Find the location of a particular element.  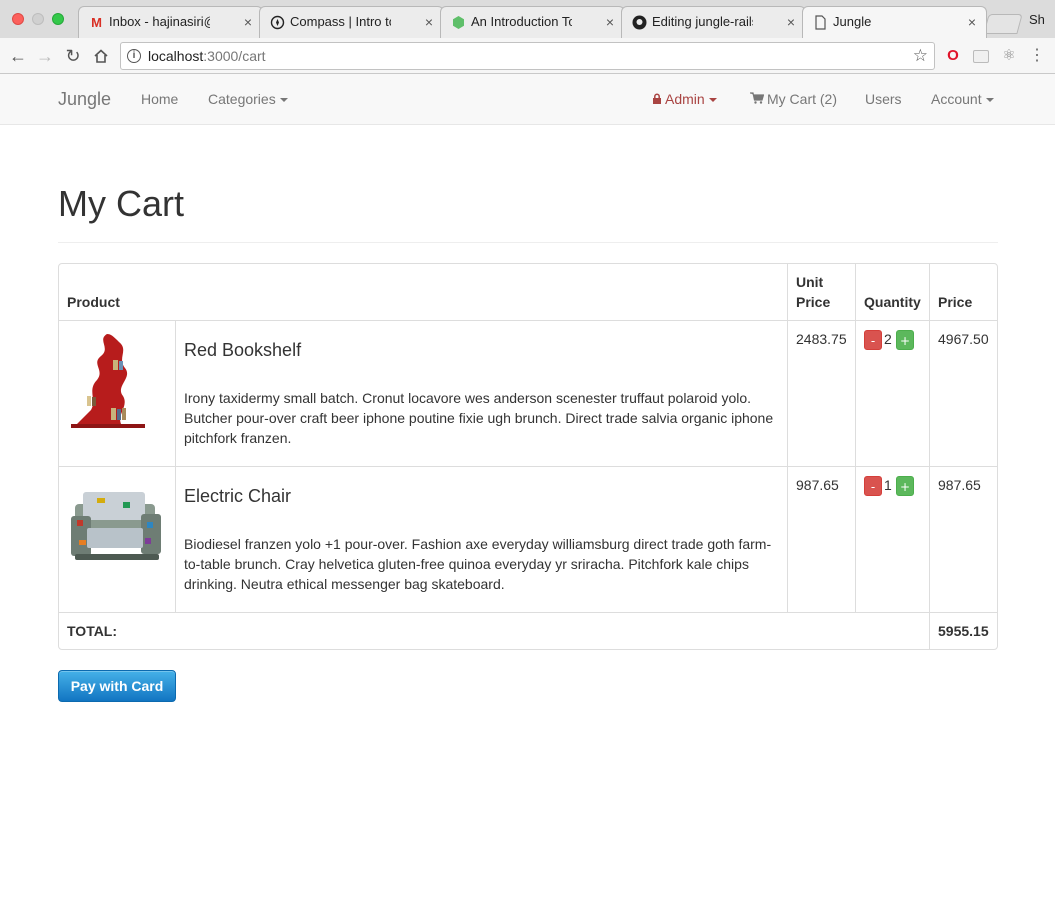

profile-label: Sh is located at coordinates (1037, 19).